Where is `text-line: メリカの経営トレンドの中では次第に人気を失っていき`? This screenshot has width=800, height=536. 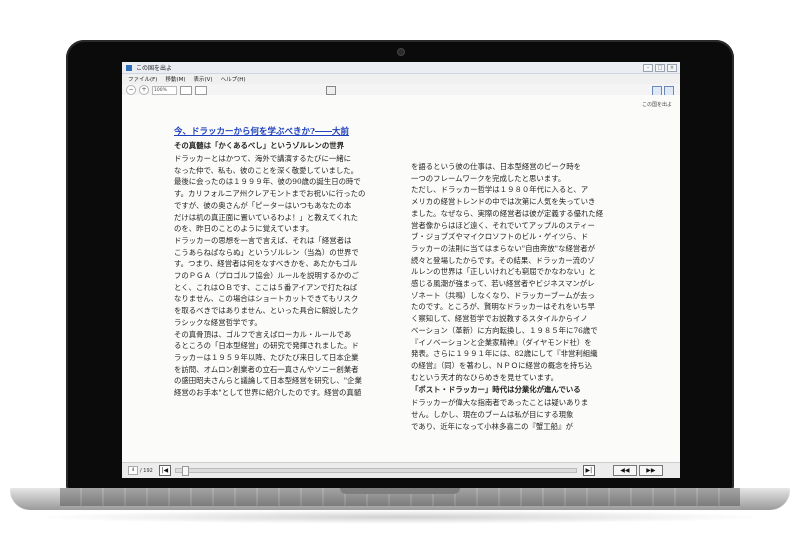 text-line: メリカの経営トレンドの中では次第に人気を失っていき is located at coordinates (503, 202).